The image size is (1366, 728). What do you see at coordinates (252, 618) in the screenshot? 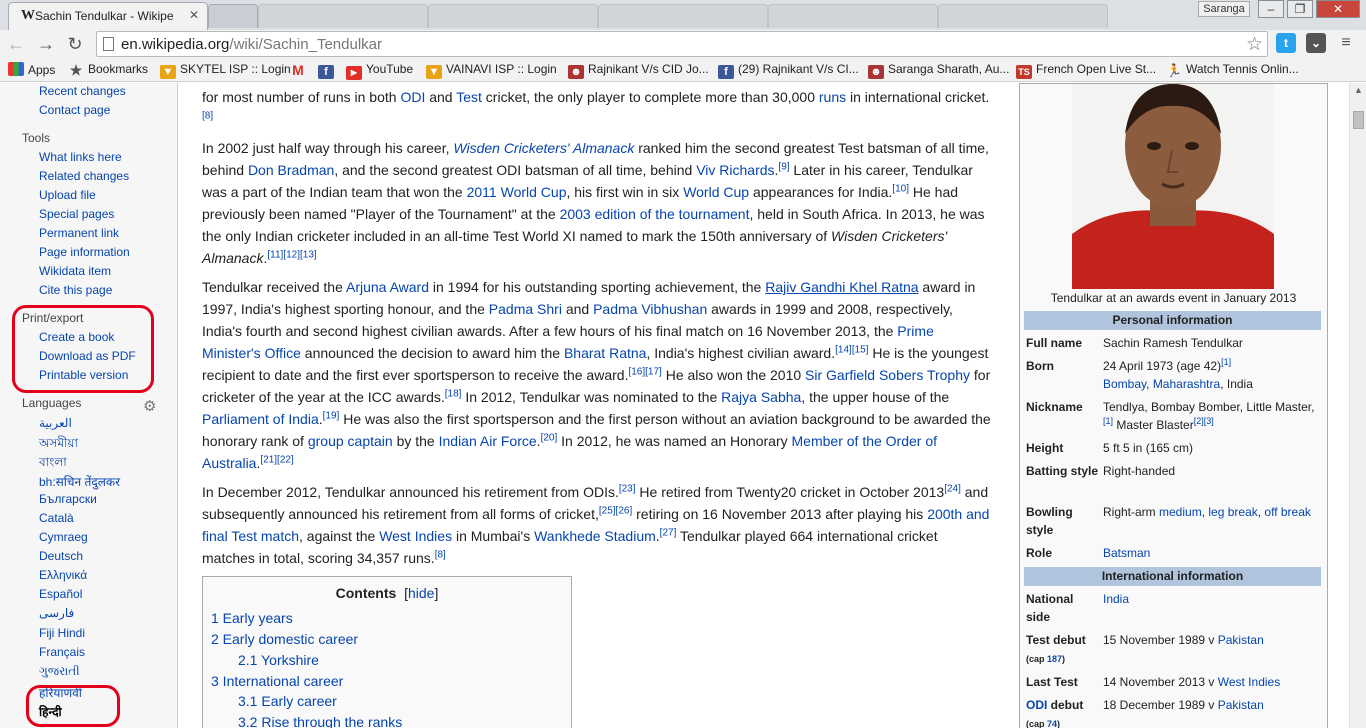
I see `toc-item: 1 Early years` at bounding box center [252, 618].